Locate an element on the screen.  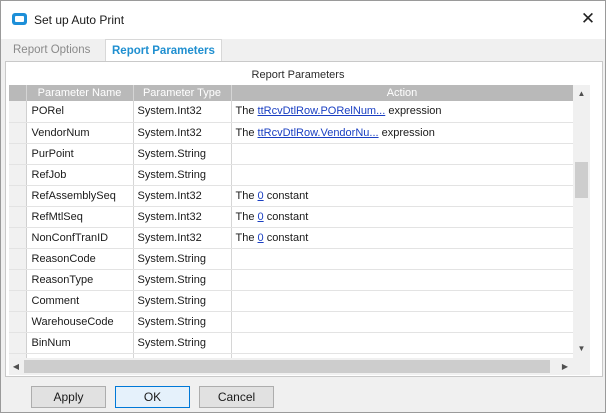
parameter-name-cell: ReasonCode is located at coordinates (80, 259).